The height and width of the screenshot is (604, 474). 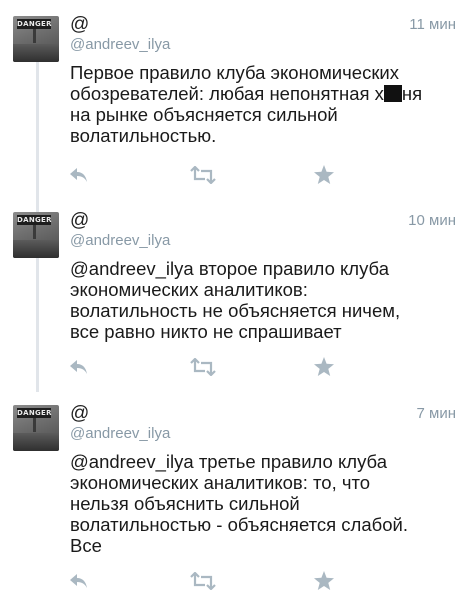 I want to click on tweet-timestamp: 10 мин, so click(x=432, y=221).